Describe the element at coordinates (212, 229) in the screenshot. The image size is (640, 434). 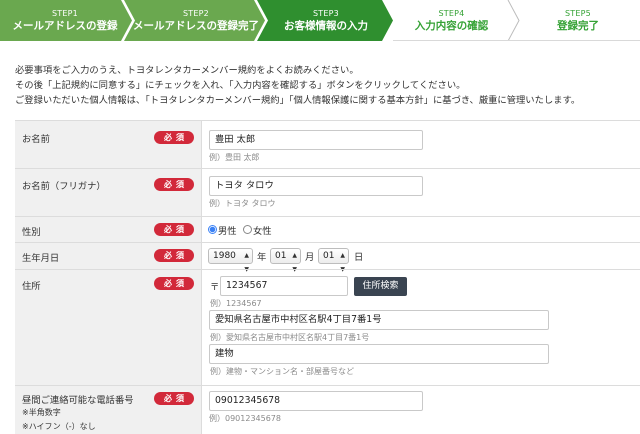
I see `gender-male-radio` at that location.